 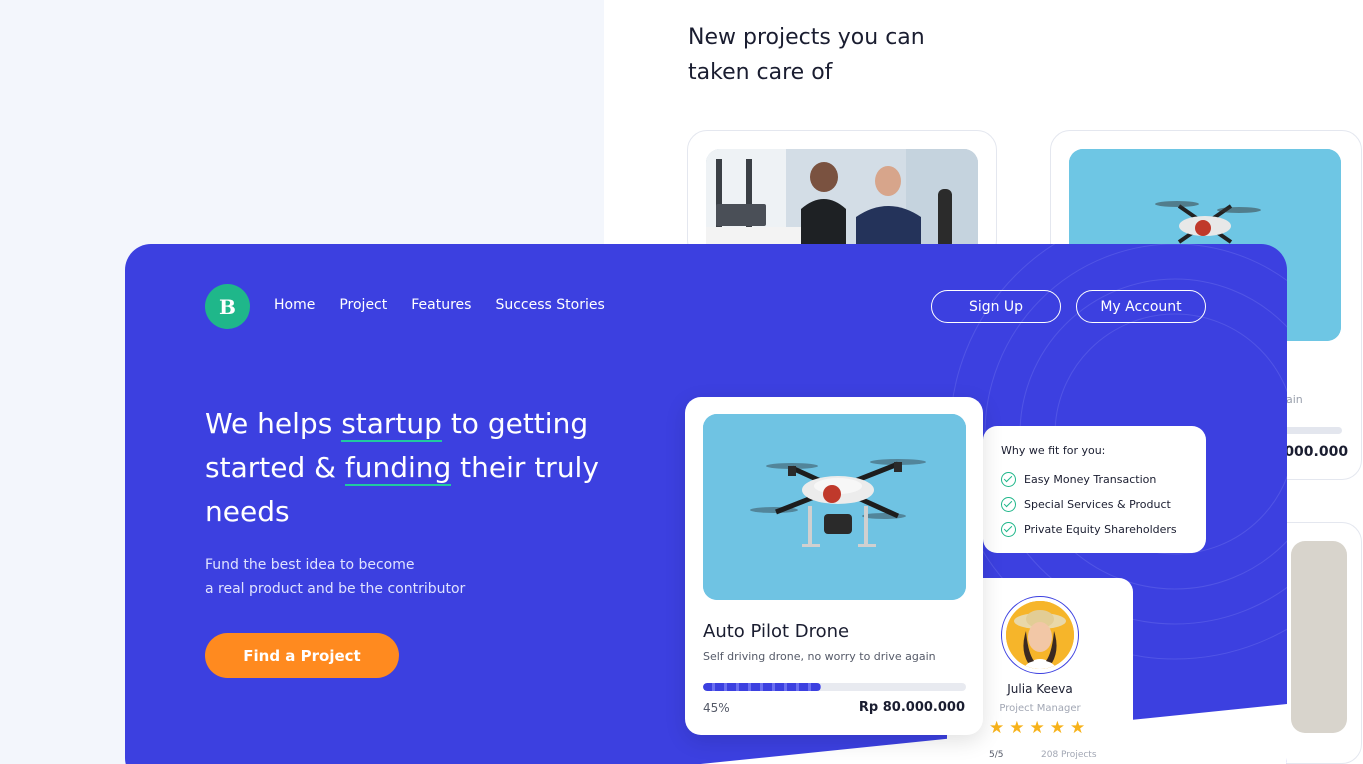 I want to click on nav-home: Home, so click(x=294, y=305).